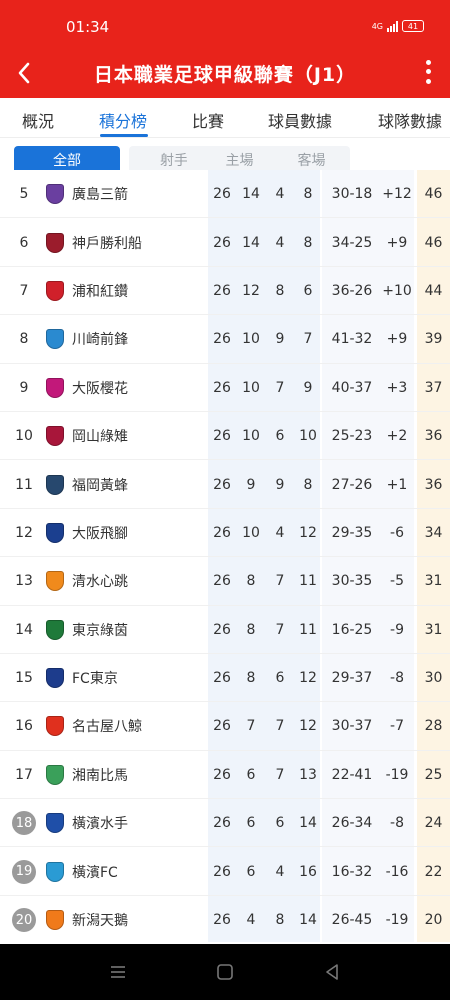 Image resolution: width=450 pixels, height=1000 pixels. I want to click on table-row: 7 浦和紅鑽 26 12 8 6 36-26 +10 44, so click(225, 291).